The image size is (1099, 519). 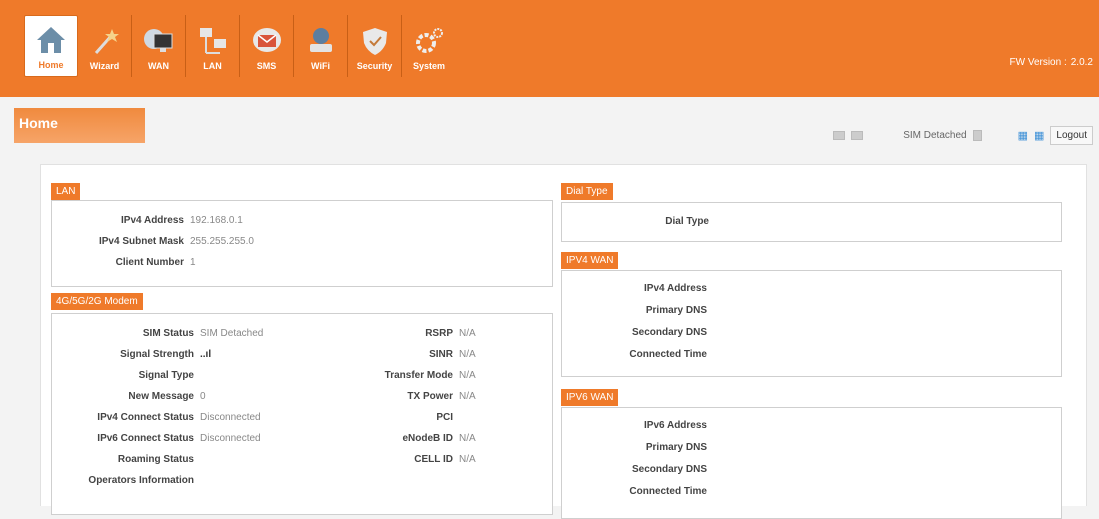 What do you see at coordinates (212, 41) in the screenshot?
I see `network-computers-icon` at bounding box center [212, 41].